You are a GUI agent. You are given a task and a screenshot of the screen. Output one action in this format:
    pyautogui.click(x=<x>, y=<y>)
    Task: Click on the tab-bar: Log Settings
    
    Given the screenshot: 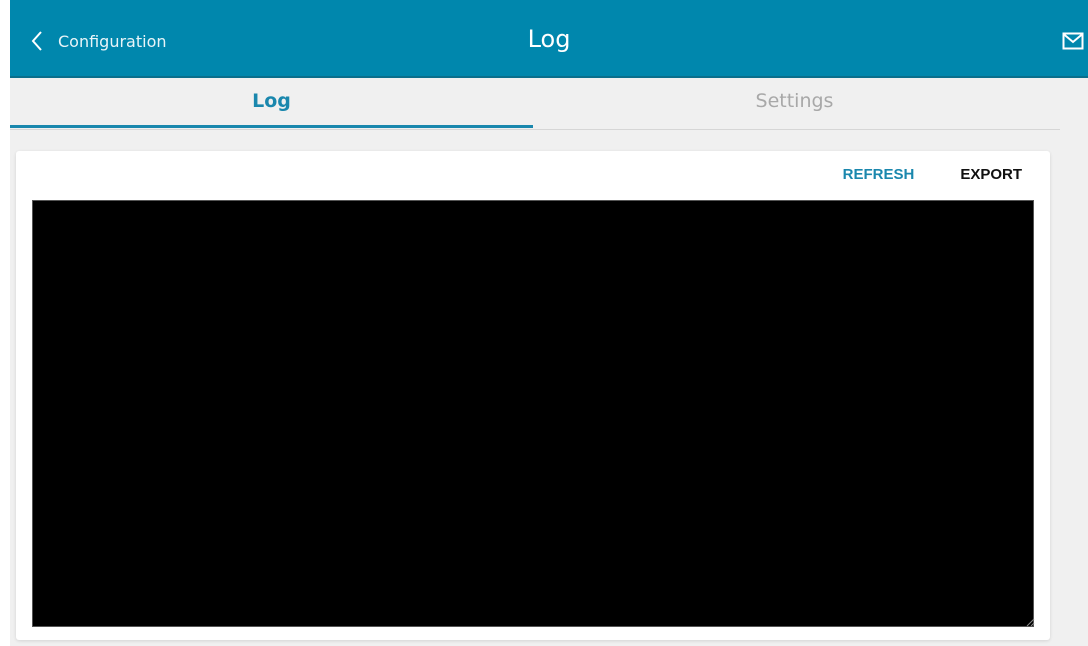 What is the action you would take?
    pyautogui.click(x=535, y=105)
    